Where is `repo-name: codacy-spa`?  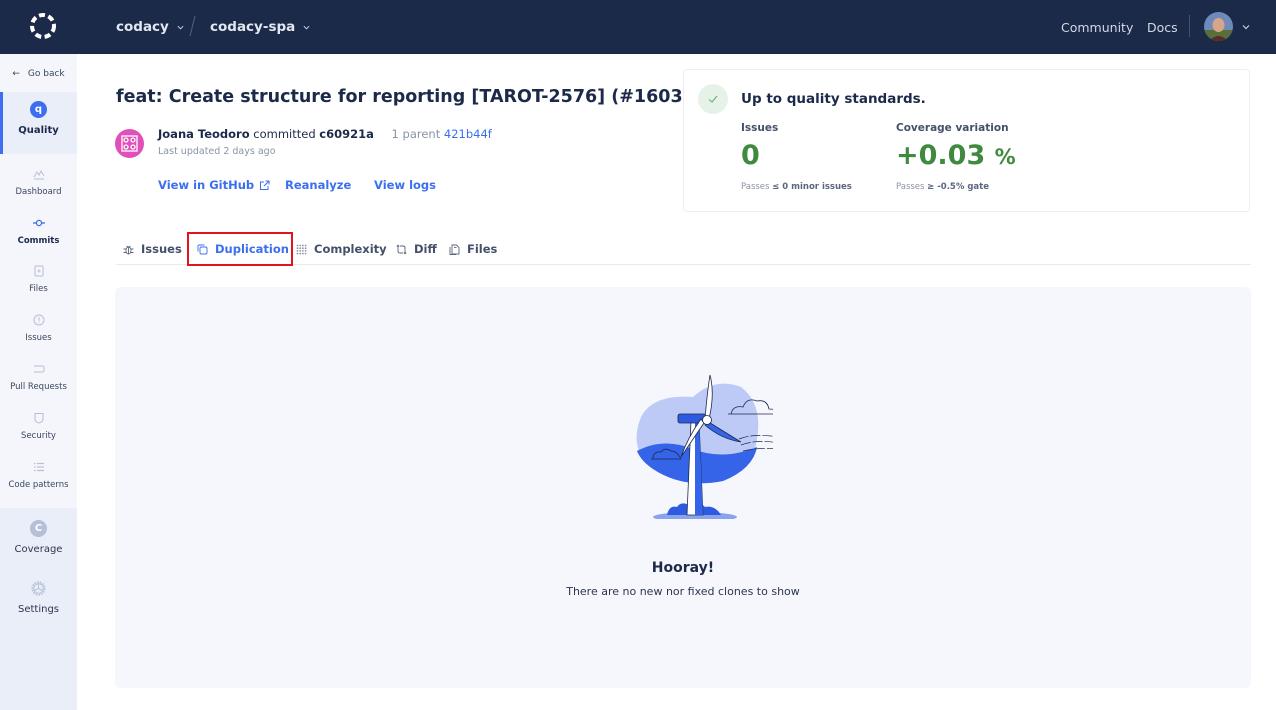
repo-name: codacy-spa is located at coordinates (253, 27).